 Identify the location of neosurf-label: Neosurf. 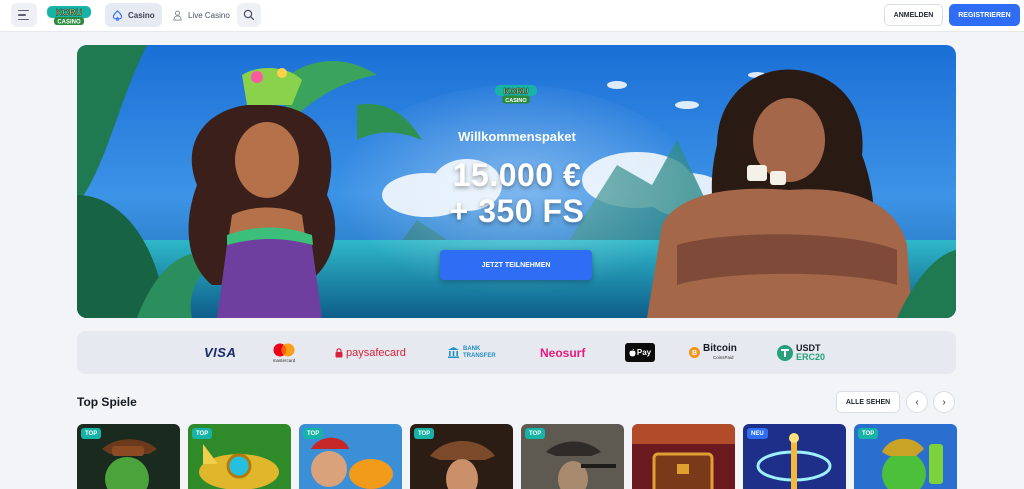
(563, 352).